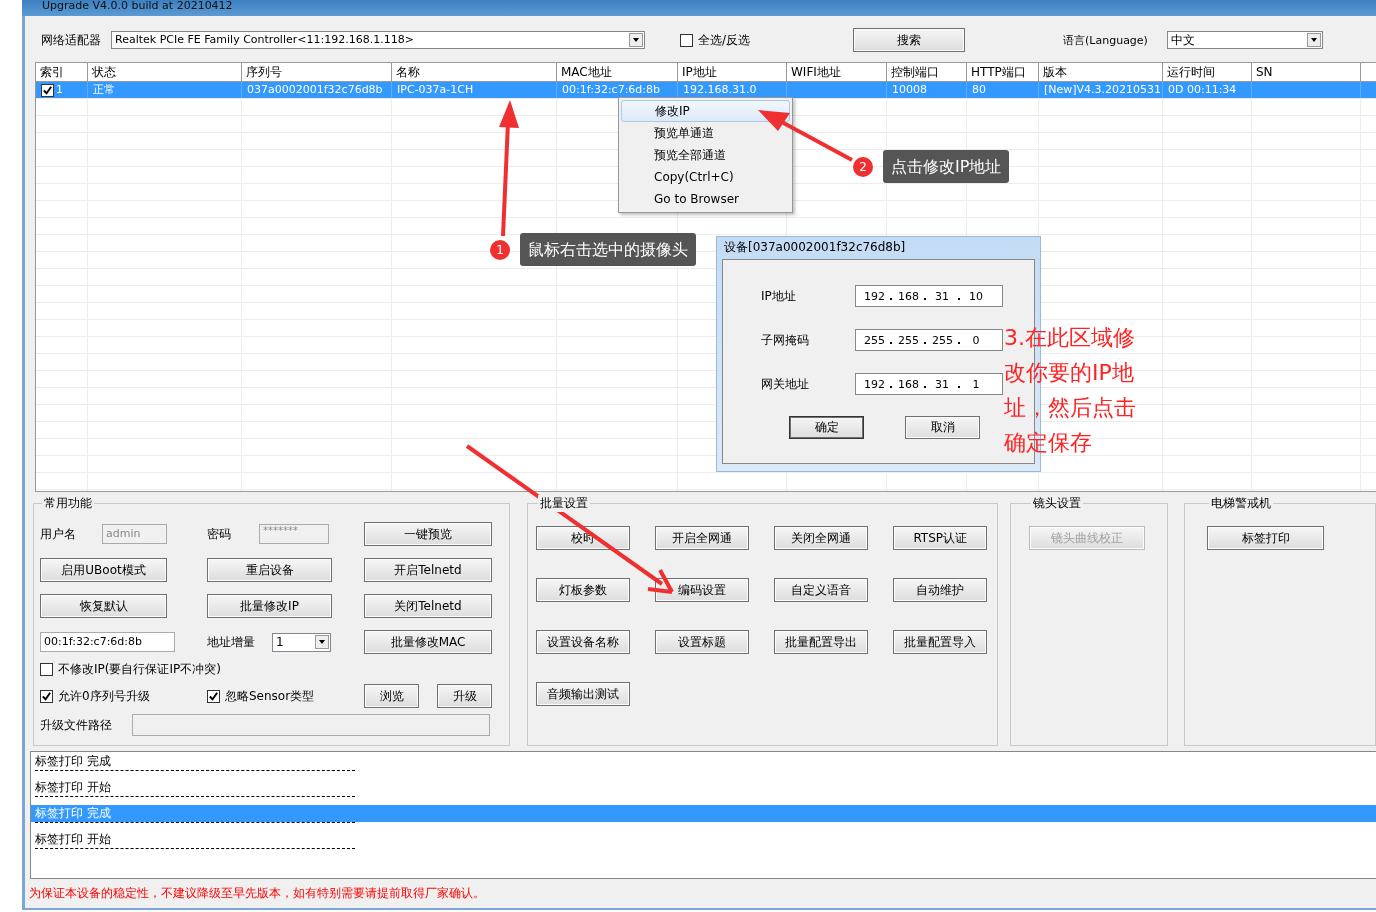 This screenshot has width=1376, height=912. What do you see at coordinates (1266, 538) in the screenshot?
I see `action-button: 标签打印` at bounding box center [1266, 538].